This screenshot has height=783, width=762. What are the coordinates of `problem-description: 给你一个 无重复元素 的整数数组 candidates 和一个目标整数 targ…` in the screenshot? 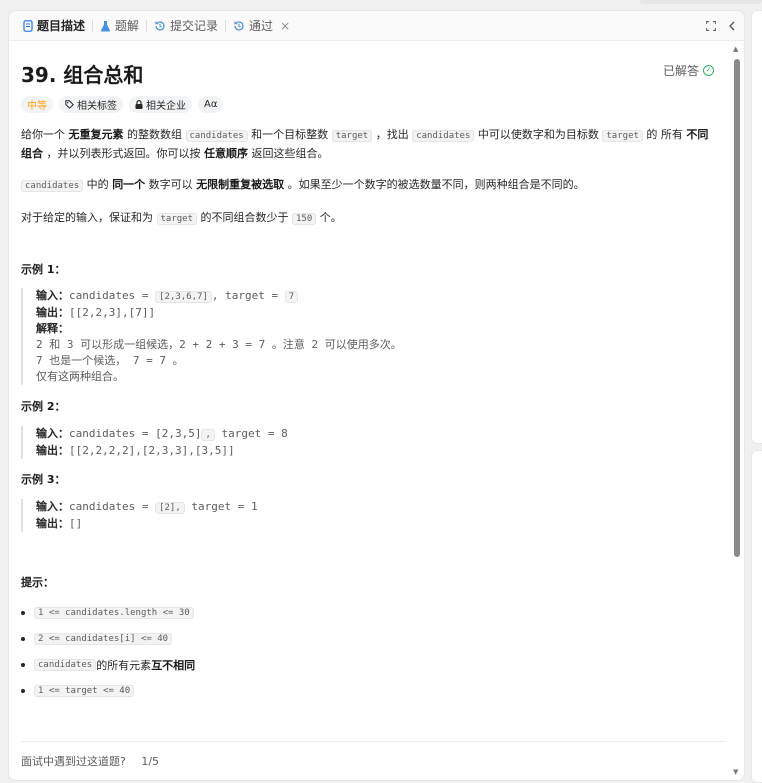 It's located at (369, 177).